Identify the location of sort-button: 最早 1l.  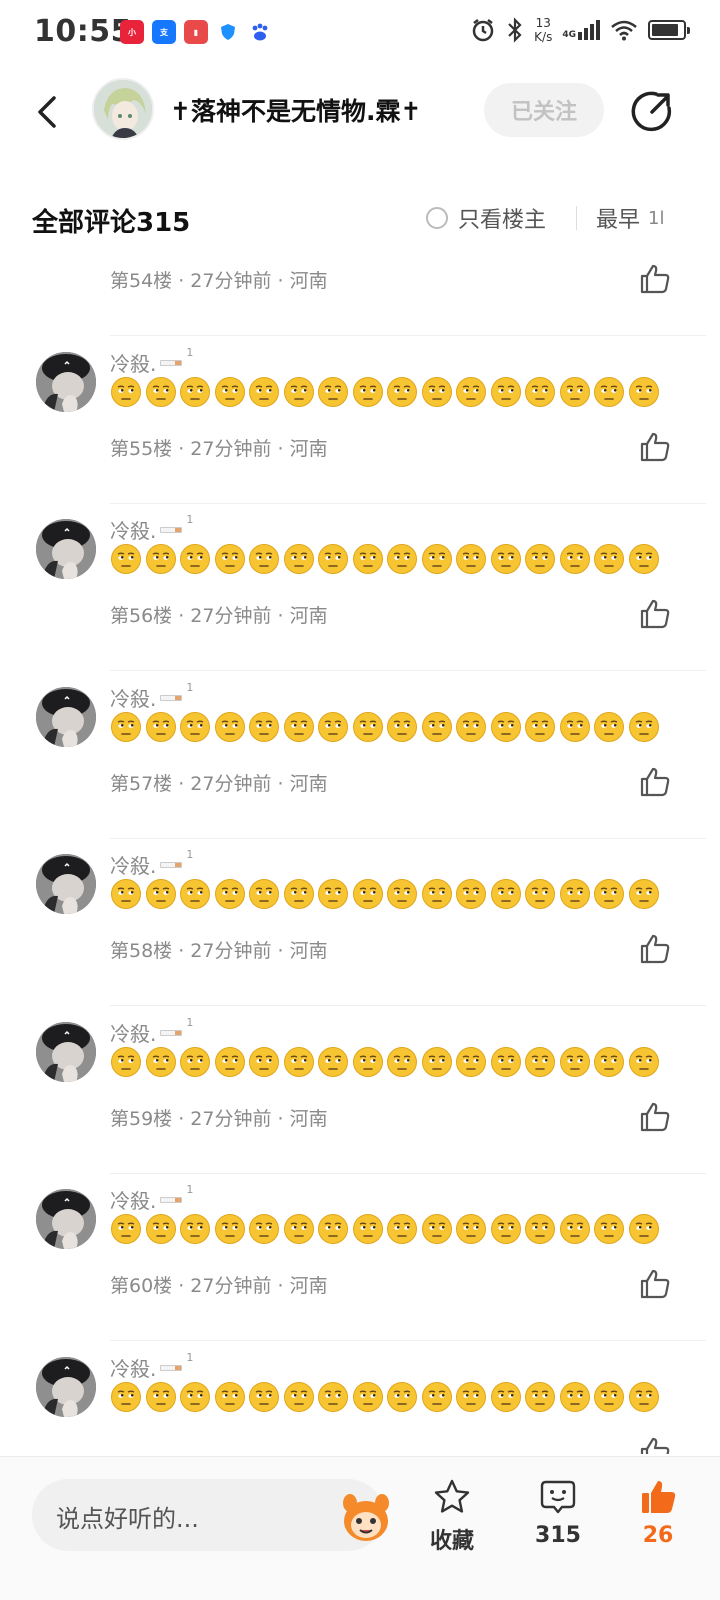
(630, 218).